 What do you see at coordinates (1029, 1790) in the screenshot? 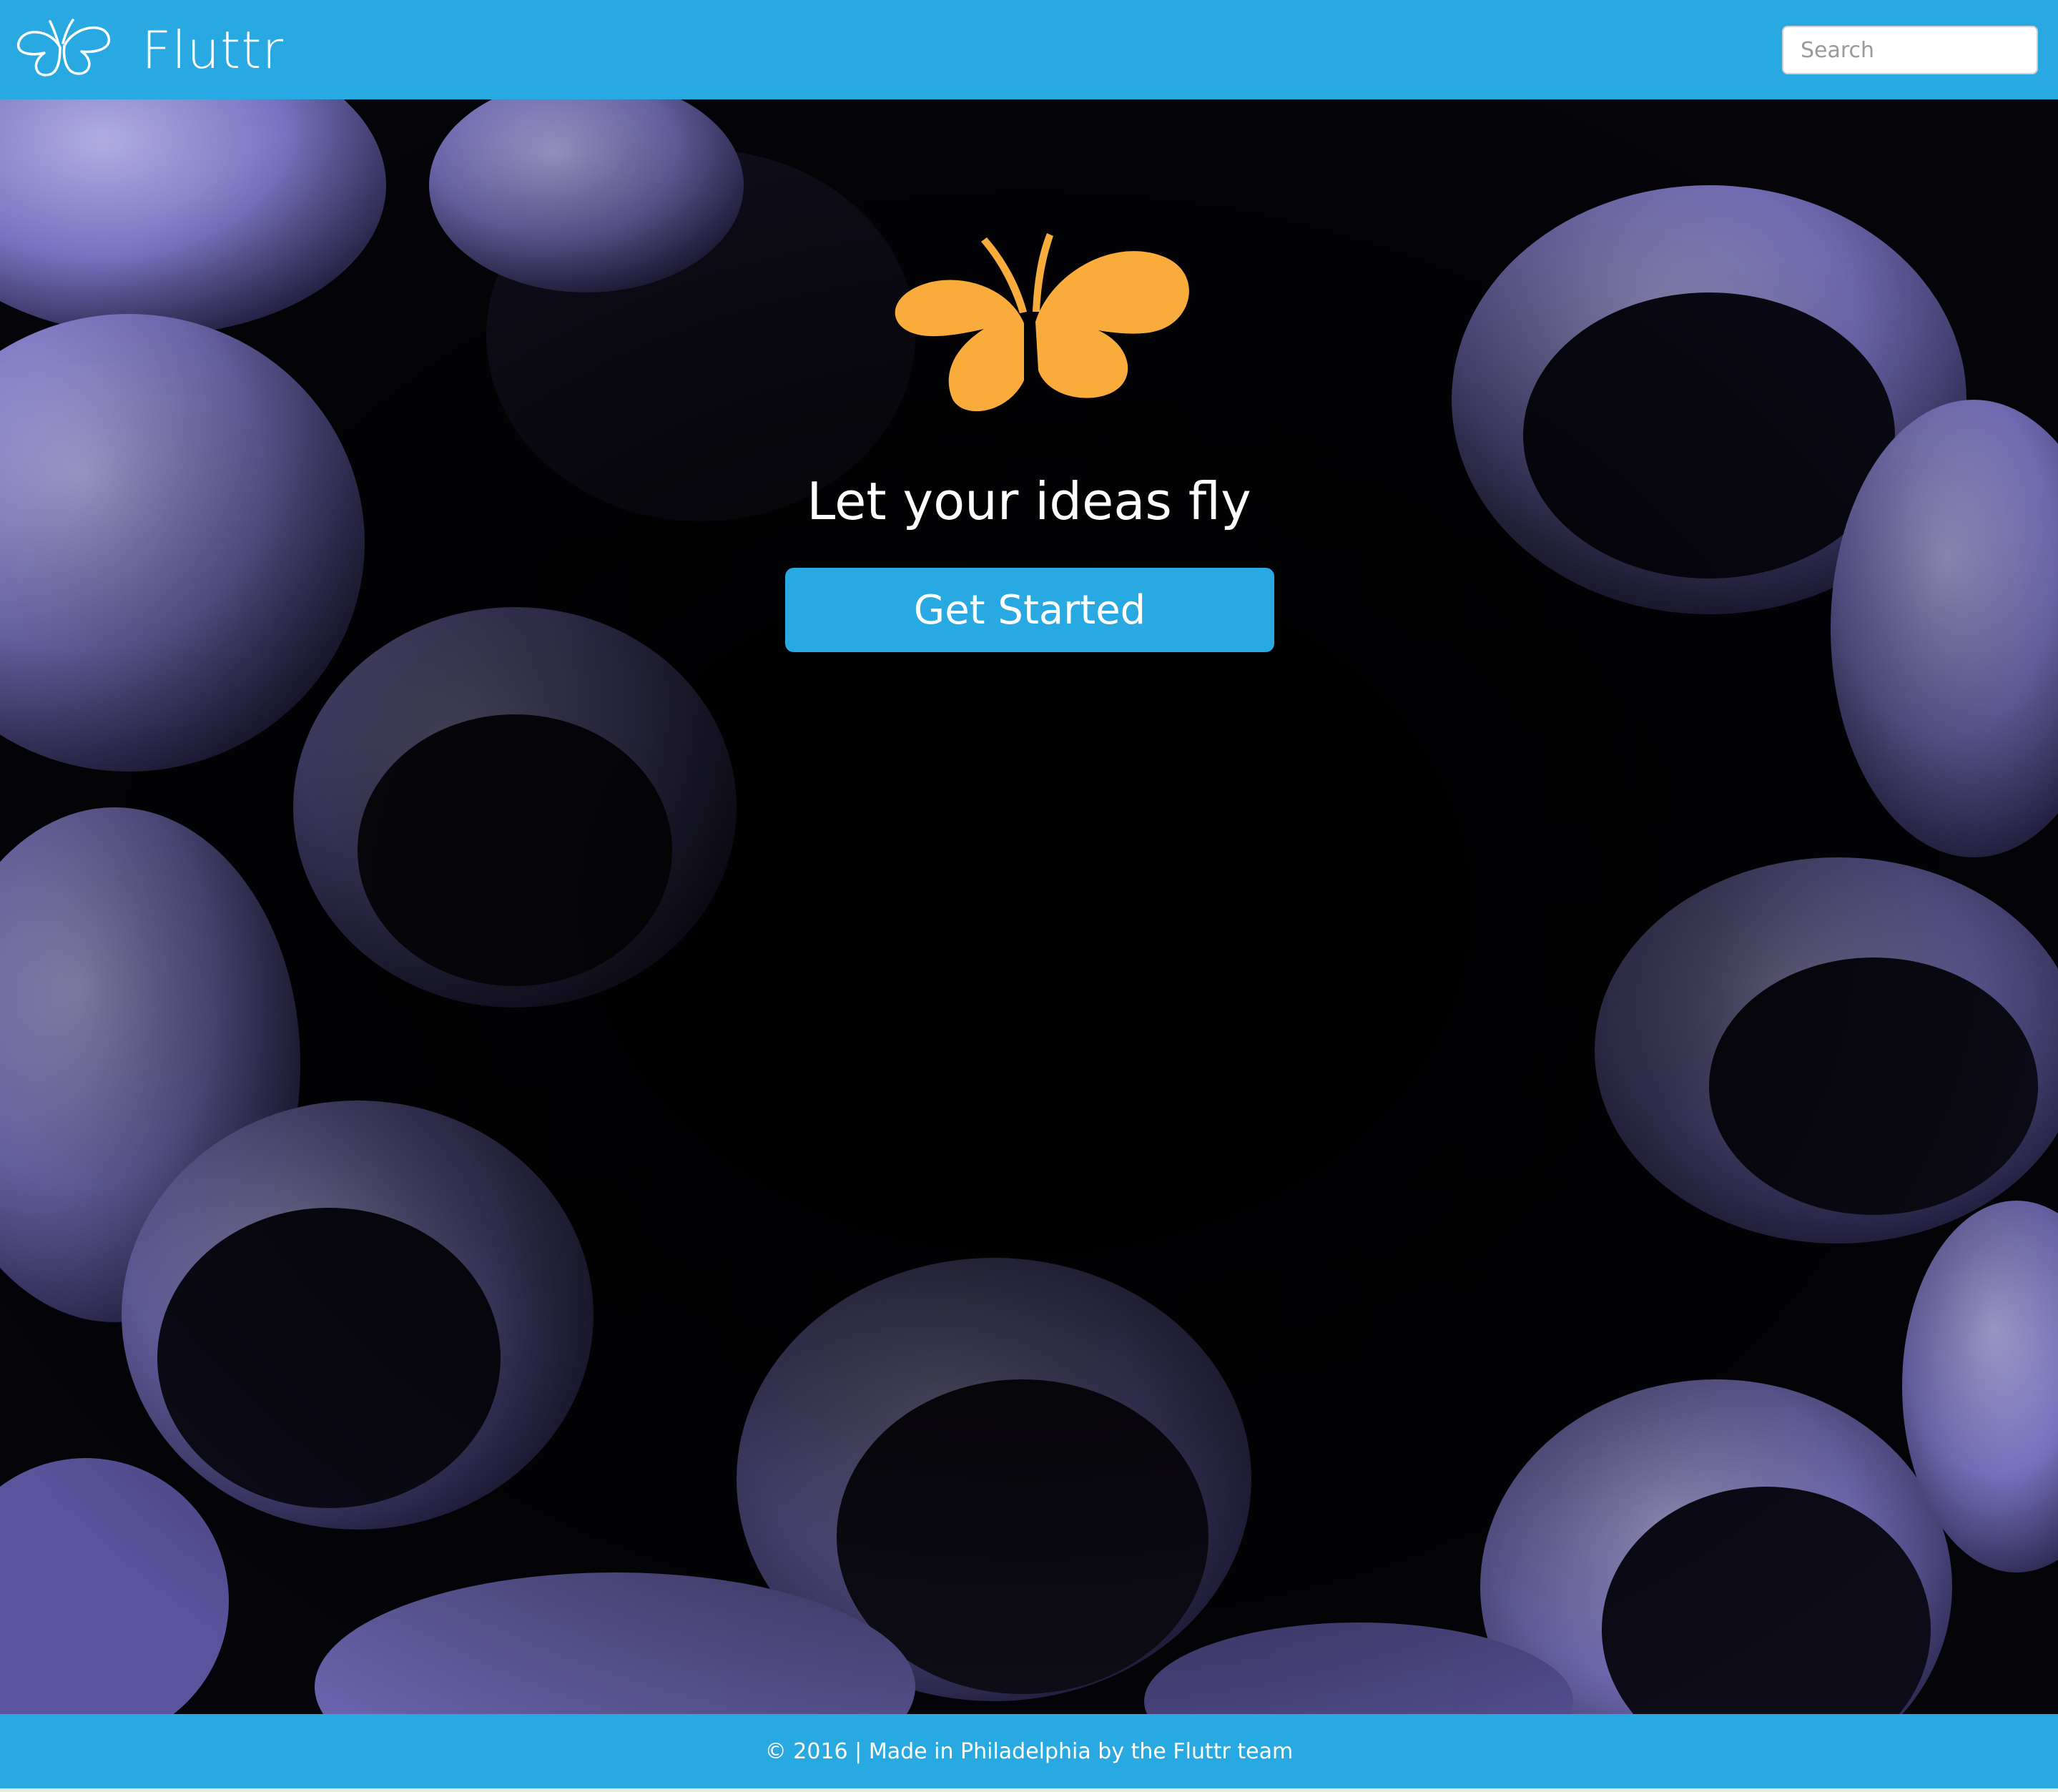
I see `bottom-divider` at bounding box center [1029, 1790].